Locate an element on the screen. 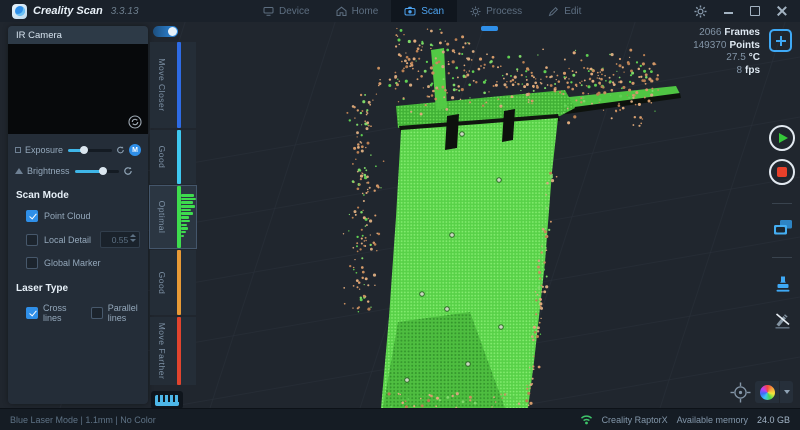  global-marker-option: Global Marker is located at coordinates (78, 263).